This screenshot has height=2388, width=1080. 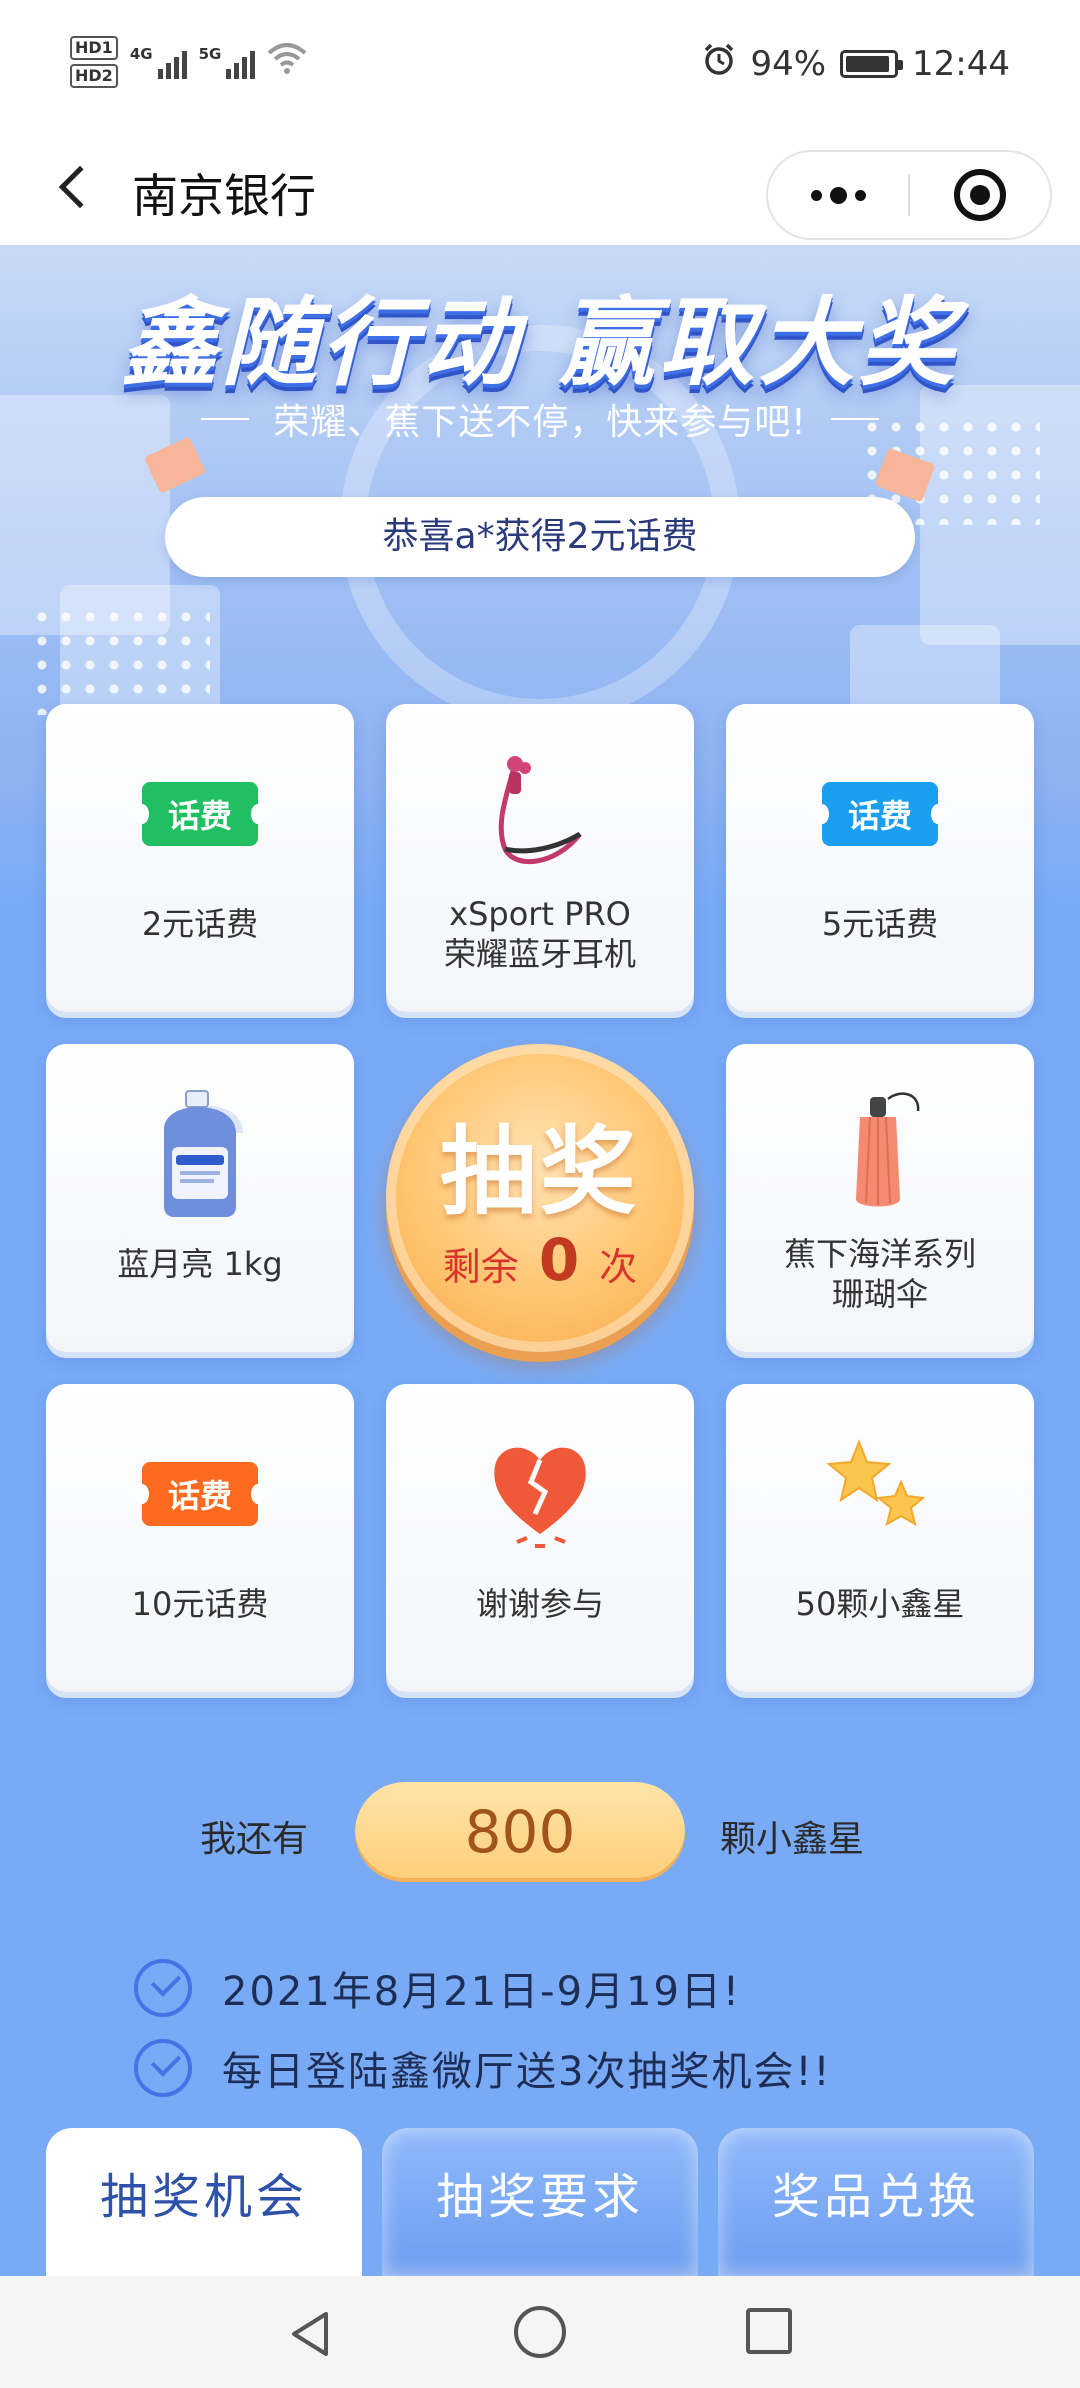 What do you see at coordinates (961, 63) in the screenshot?
I see `clock: 12:44` at bounding box center [961, 63].